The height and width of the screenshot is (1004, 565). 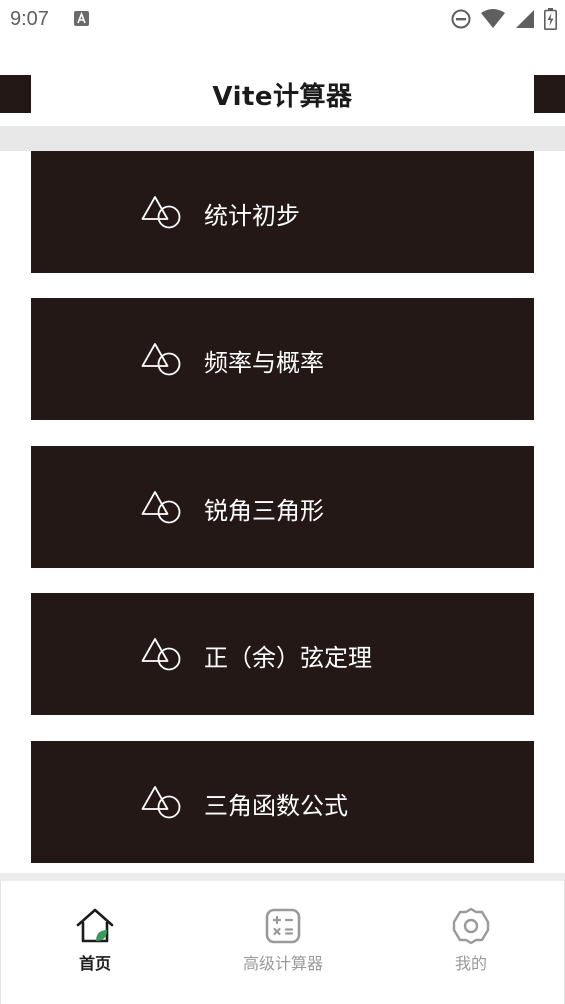 What do you see at coordinates (283, 926) in the screenshot?
I see `calculator-icon` at bounding box center [283, 926].